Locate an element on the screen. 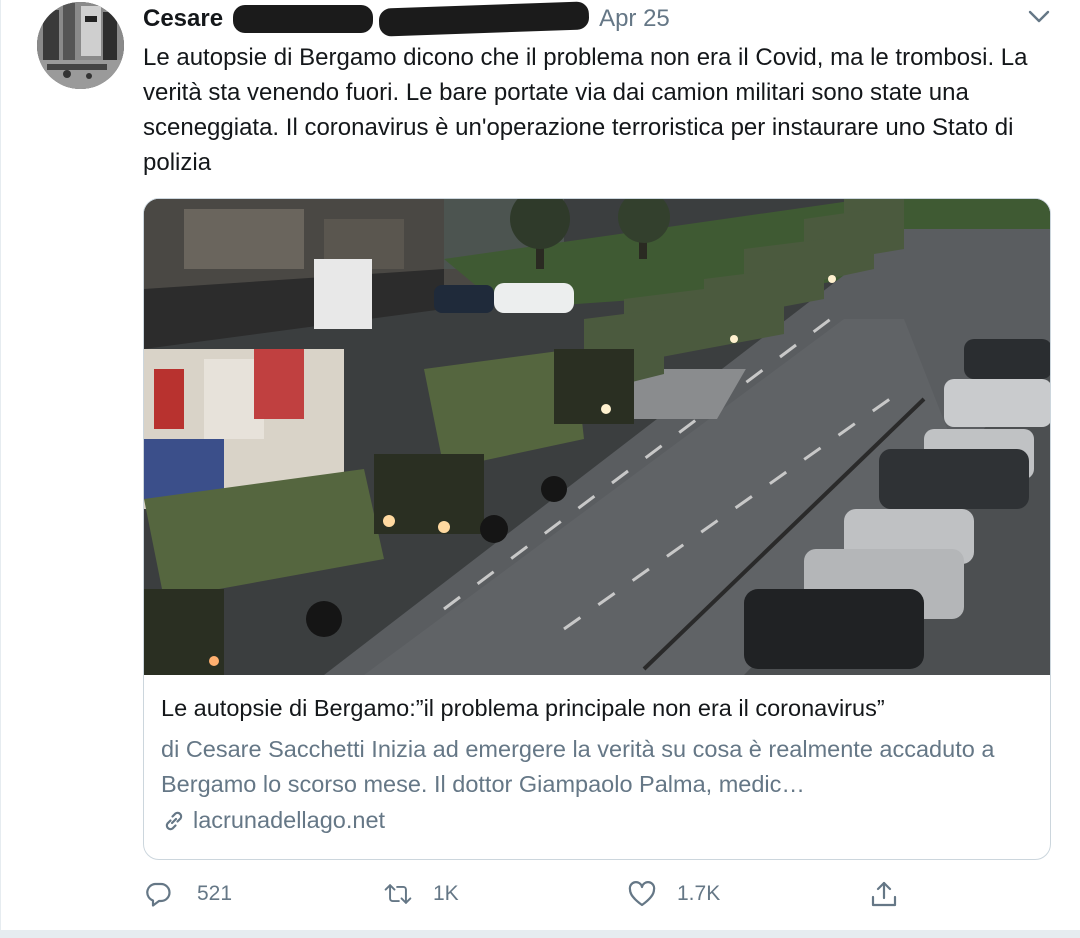 This screenshot has width=1080, height=938. link-icon is located at coordinates (174, 820).